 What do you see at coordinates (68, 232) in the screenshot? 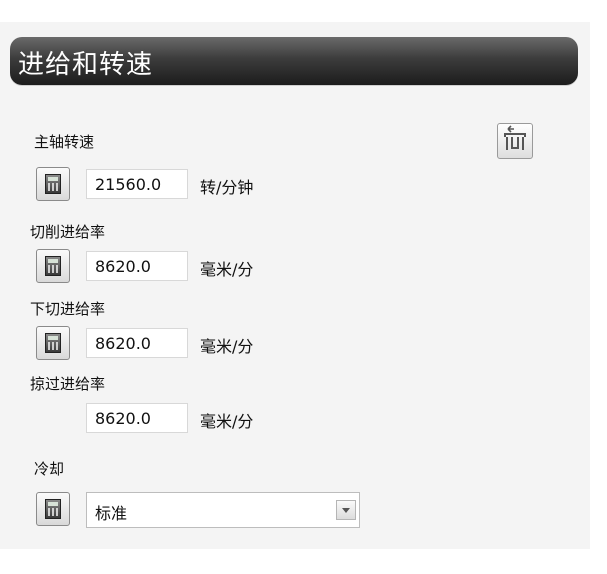
I see `cutting-feed-label: 切削进给率` at bounding box center [68, 232].